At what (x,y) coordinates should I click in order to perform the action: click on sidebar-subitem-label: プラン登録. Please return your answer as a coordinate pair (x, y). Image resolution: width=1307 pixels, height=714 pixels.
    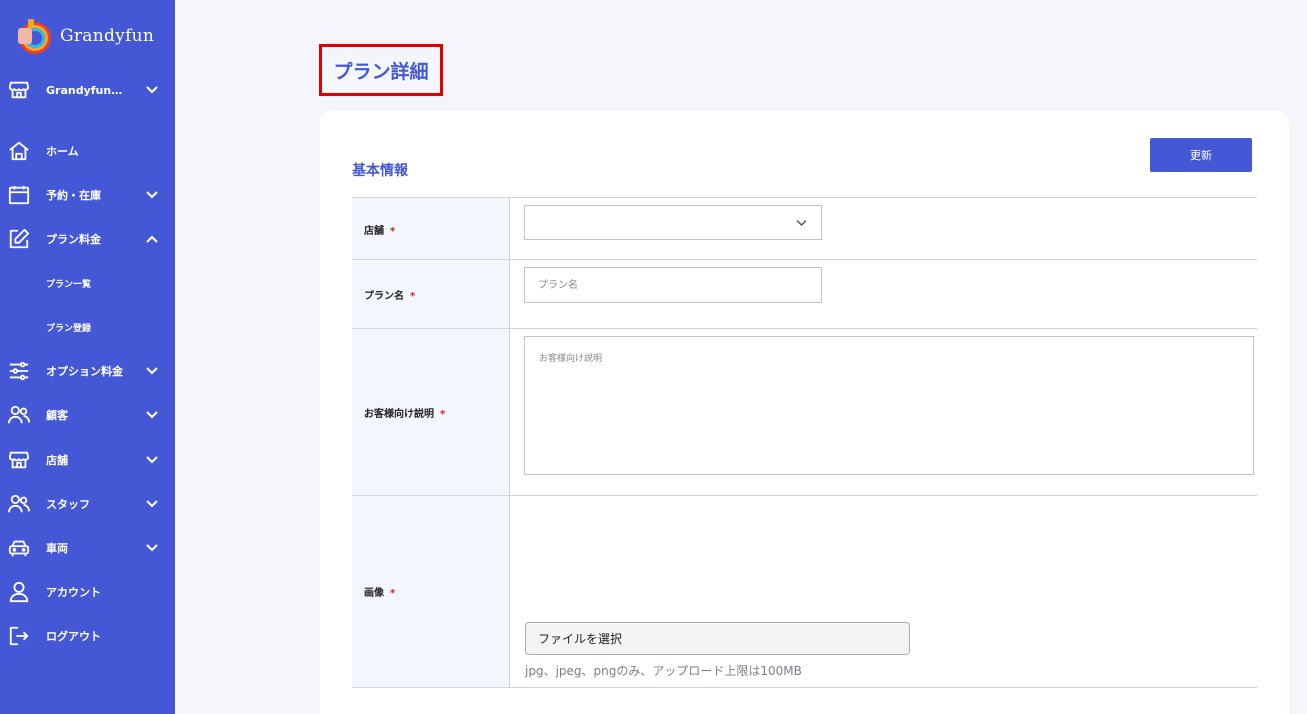
    Looking at the image, I should click on (69, 328).